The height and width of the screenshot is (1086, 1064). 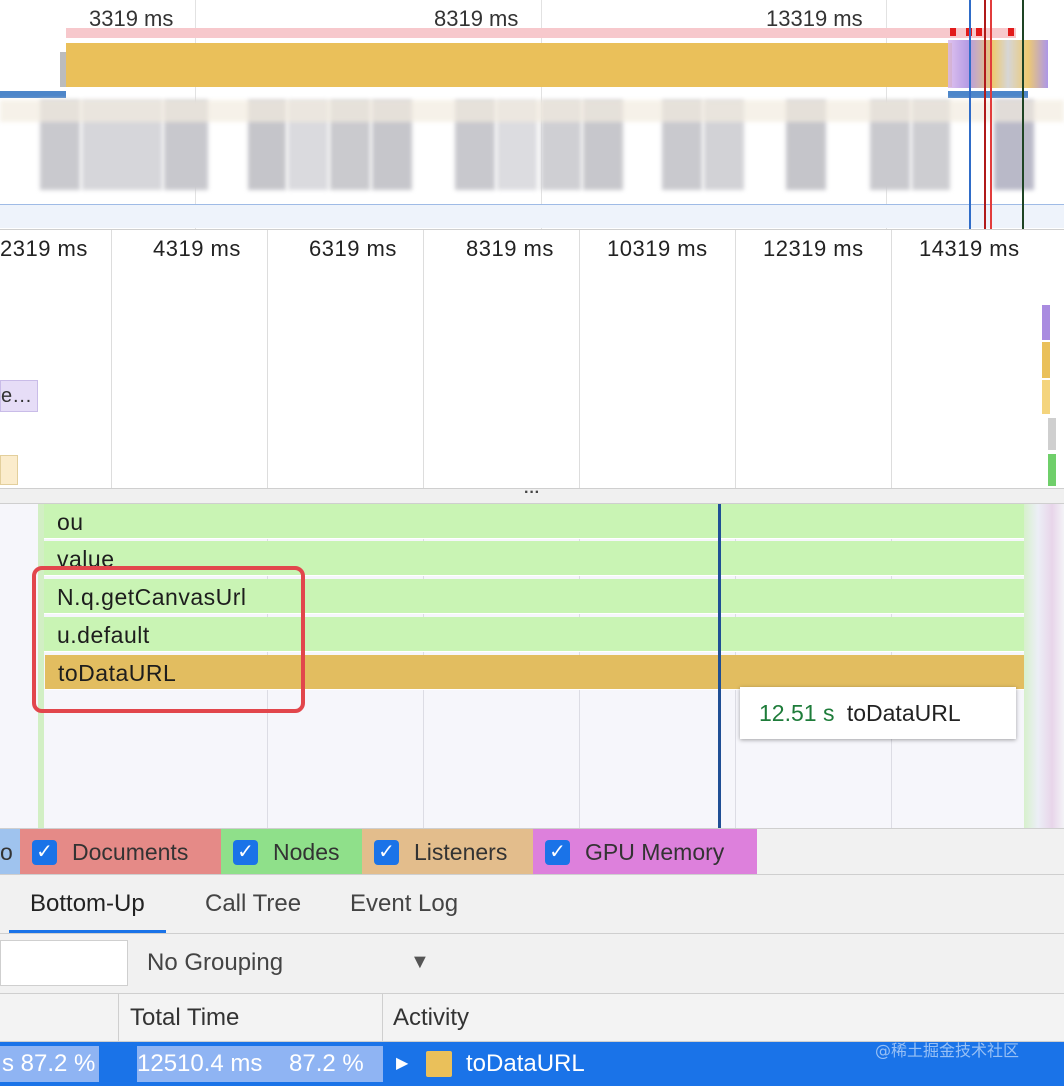 I want to click on counter-gpu-memory: ✓ GPU Memory, so click(x=645, y=852).